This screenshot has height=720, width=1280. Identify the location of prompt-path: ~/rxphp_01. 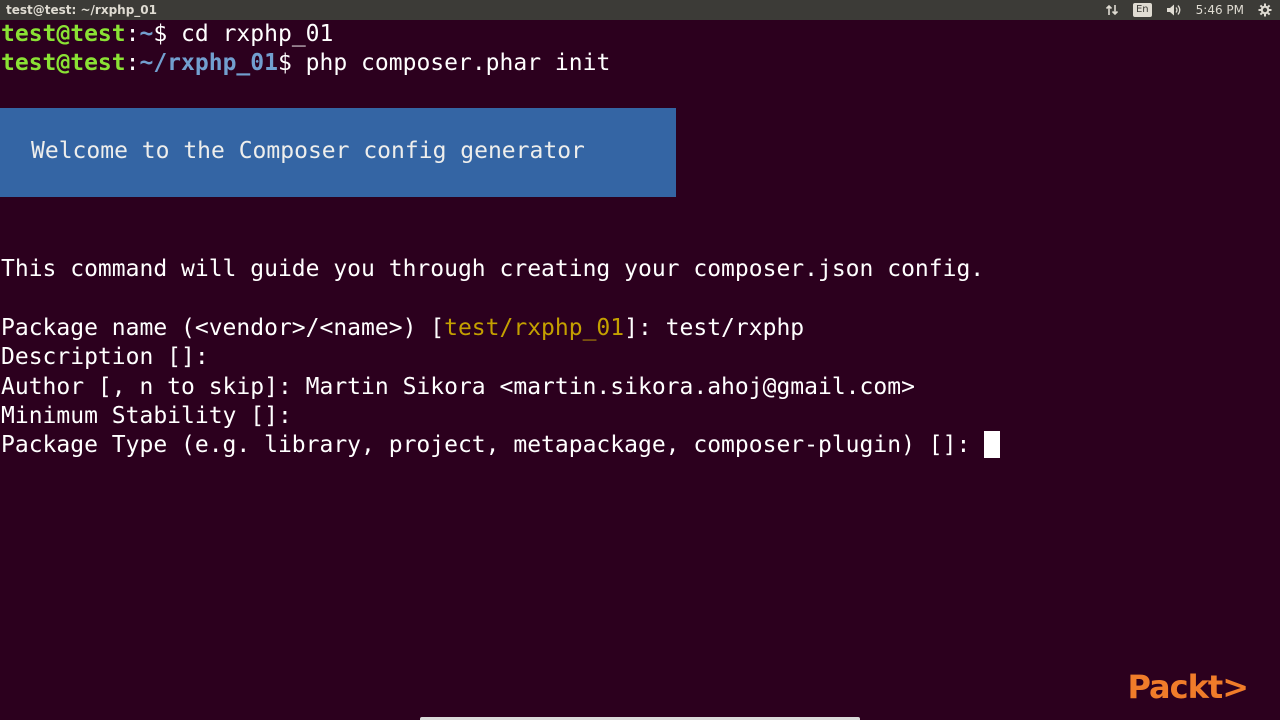
(208, 63).